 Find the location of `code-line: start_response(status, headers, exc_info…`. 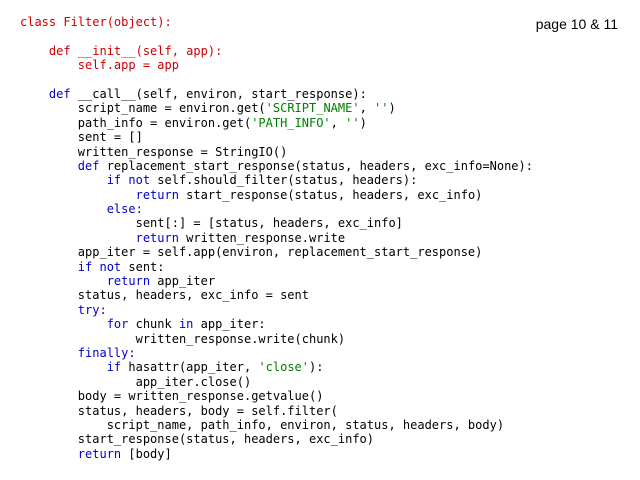

code-line: start_response(status, headers, exc_info… is located at coordinates (276, 439).